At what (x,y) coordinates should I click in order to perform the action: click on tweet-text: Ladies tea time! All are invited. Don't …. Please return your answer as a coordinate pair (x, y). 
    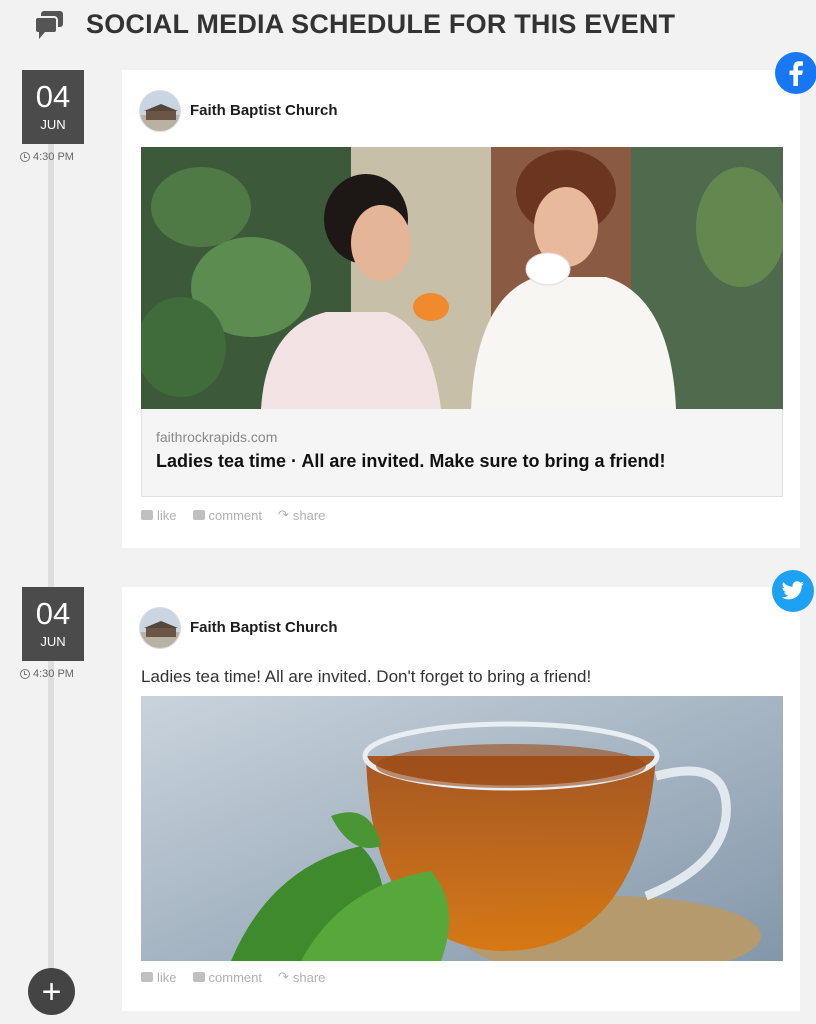
    Looking at the image, I should click on (366, 676).